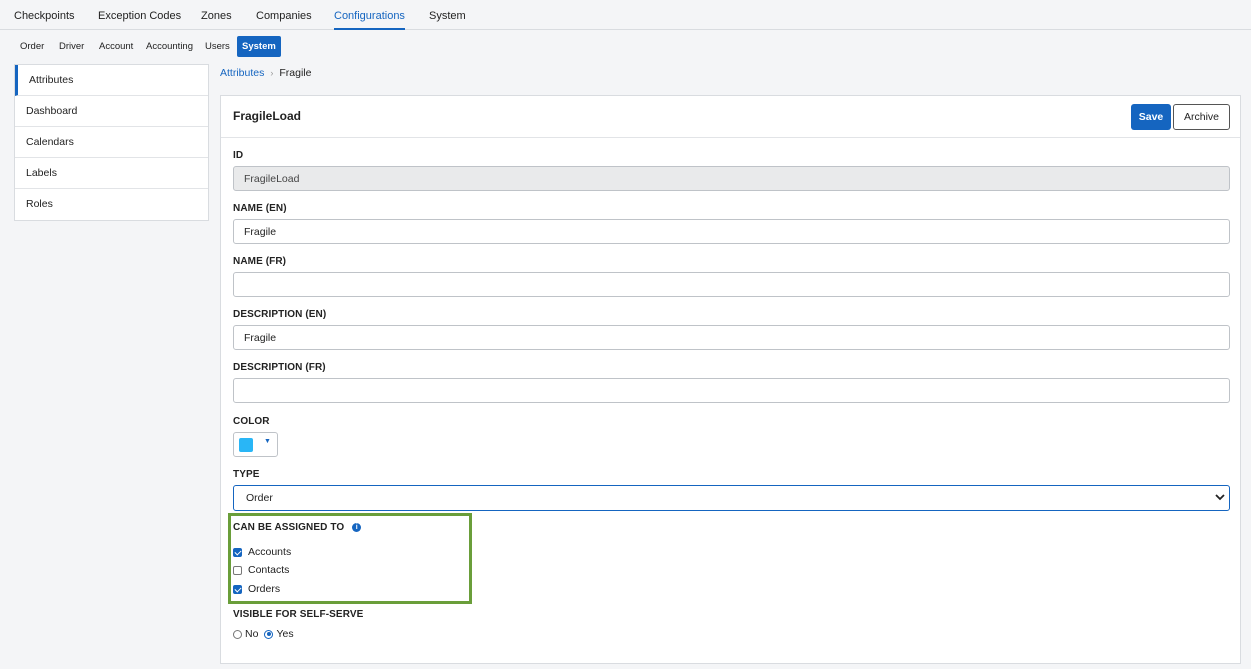 The width and height of the screenshot is (1251, 669). Describe the element at coordinates (285, 634) in the screenshot. I see `self-serve-yes-label: Yes` at that location.